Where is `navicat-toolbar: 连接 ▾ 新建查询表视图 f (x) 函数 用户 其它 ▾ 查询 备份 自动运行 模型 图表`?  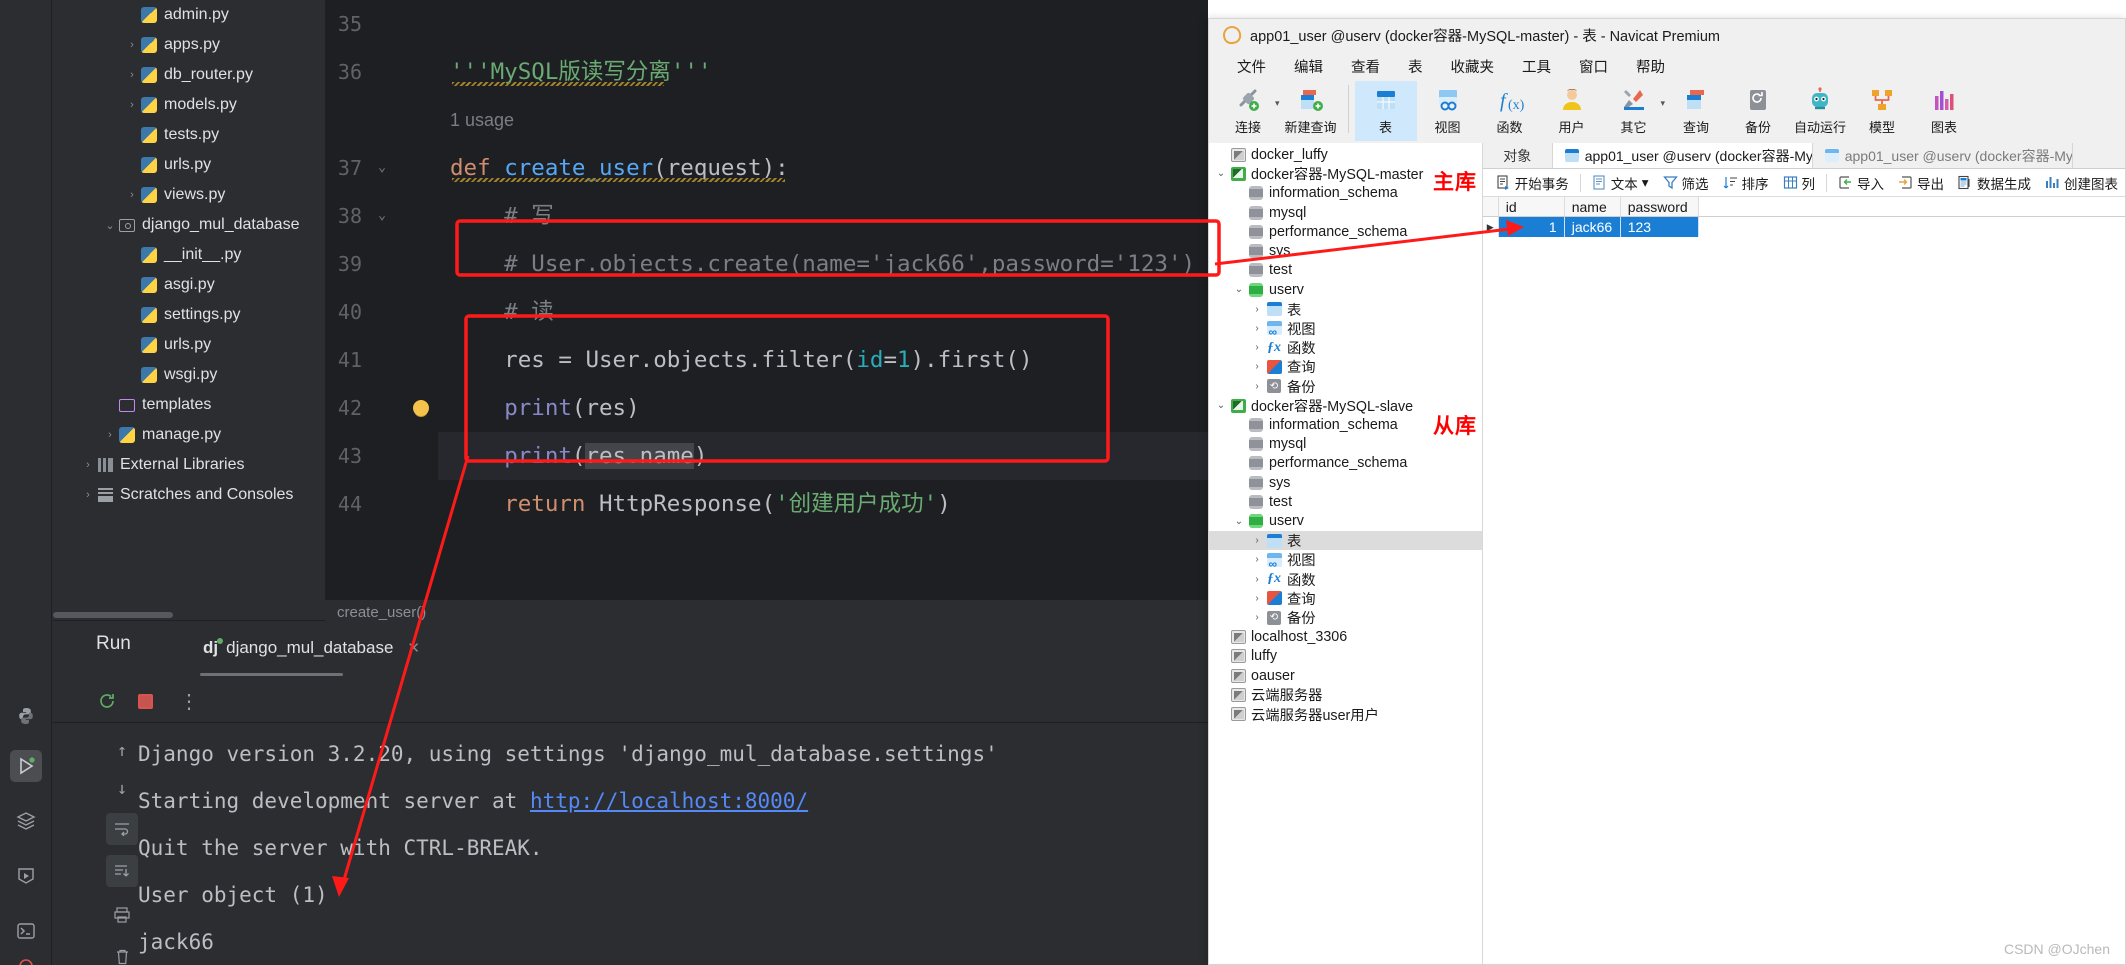 navicat-toolbar: 连接 ▾ 新建查询表视图 f (x) 函数 用户 其它 ▾ 查询 备份 自动运行 模型 图表 is located at coordinates (1667, 112).